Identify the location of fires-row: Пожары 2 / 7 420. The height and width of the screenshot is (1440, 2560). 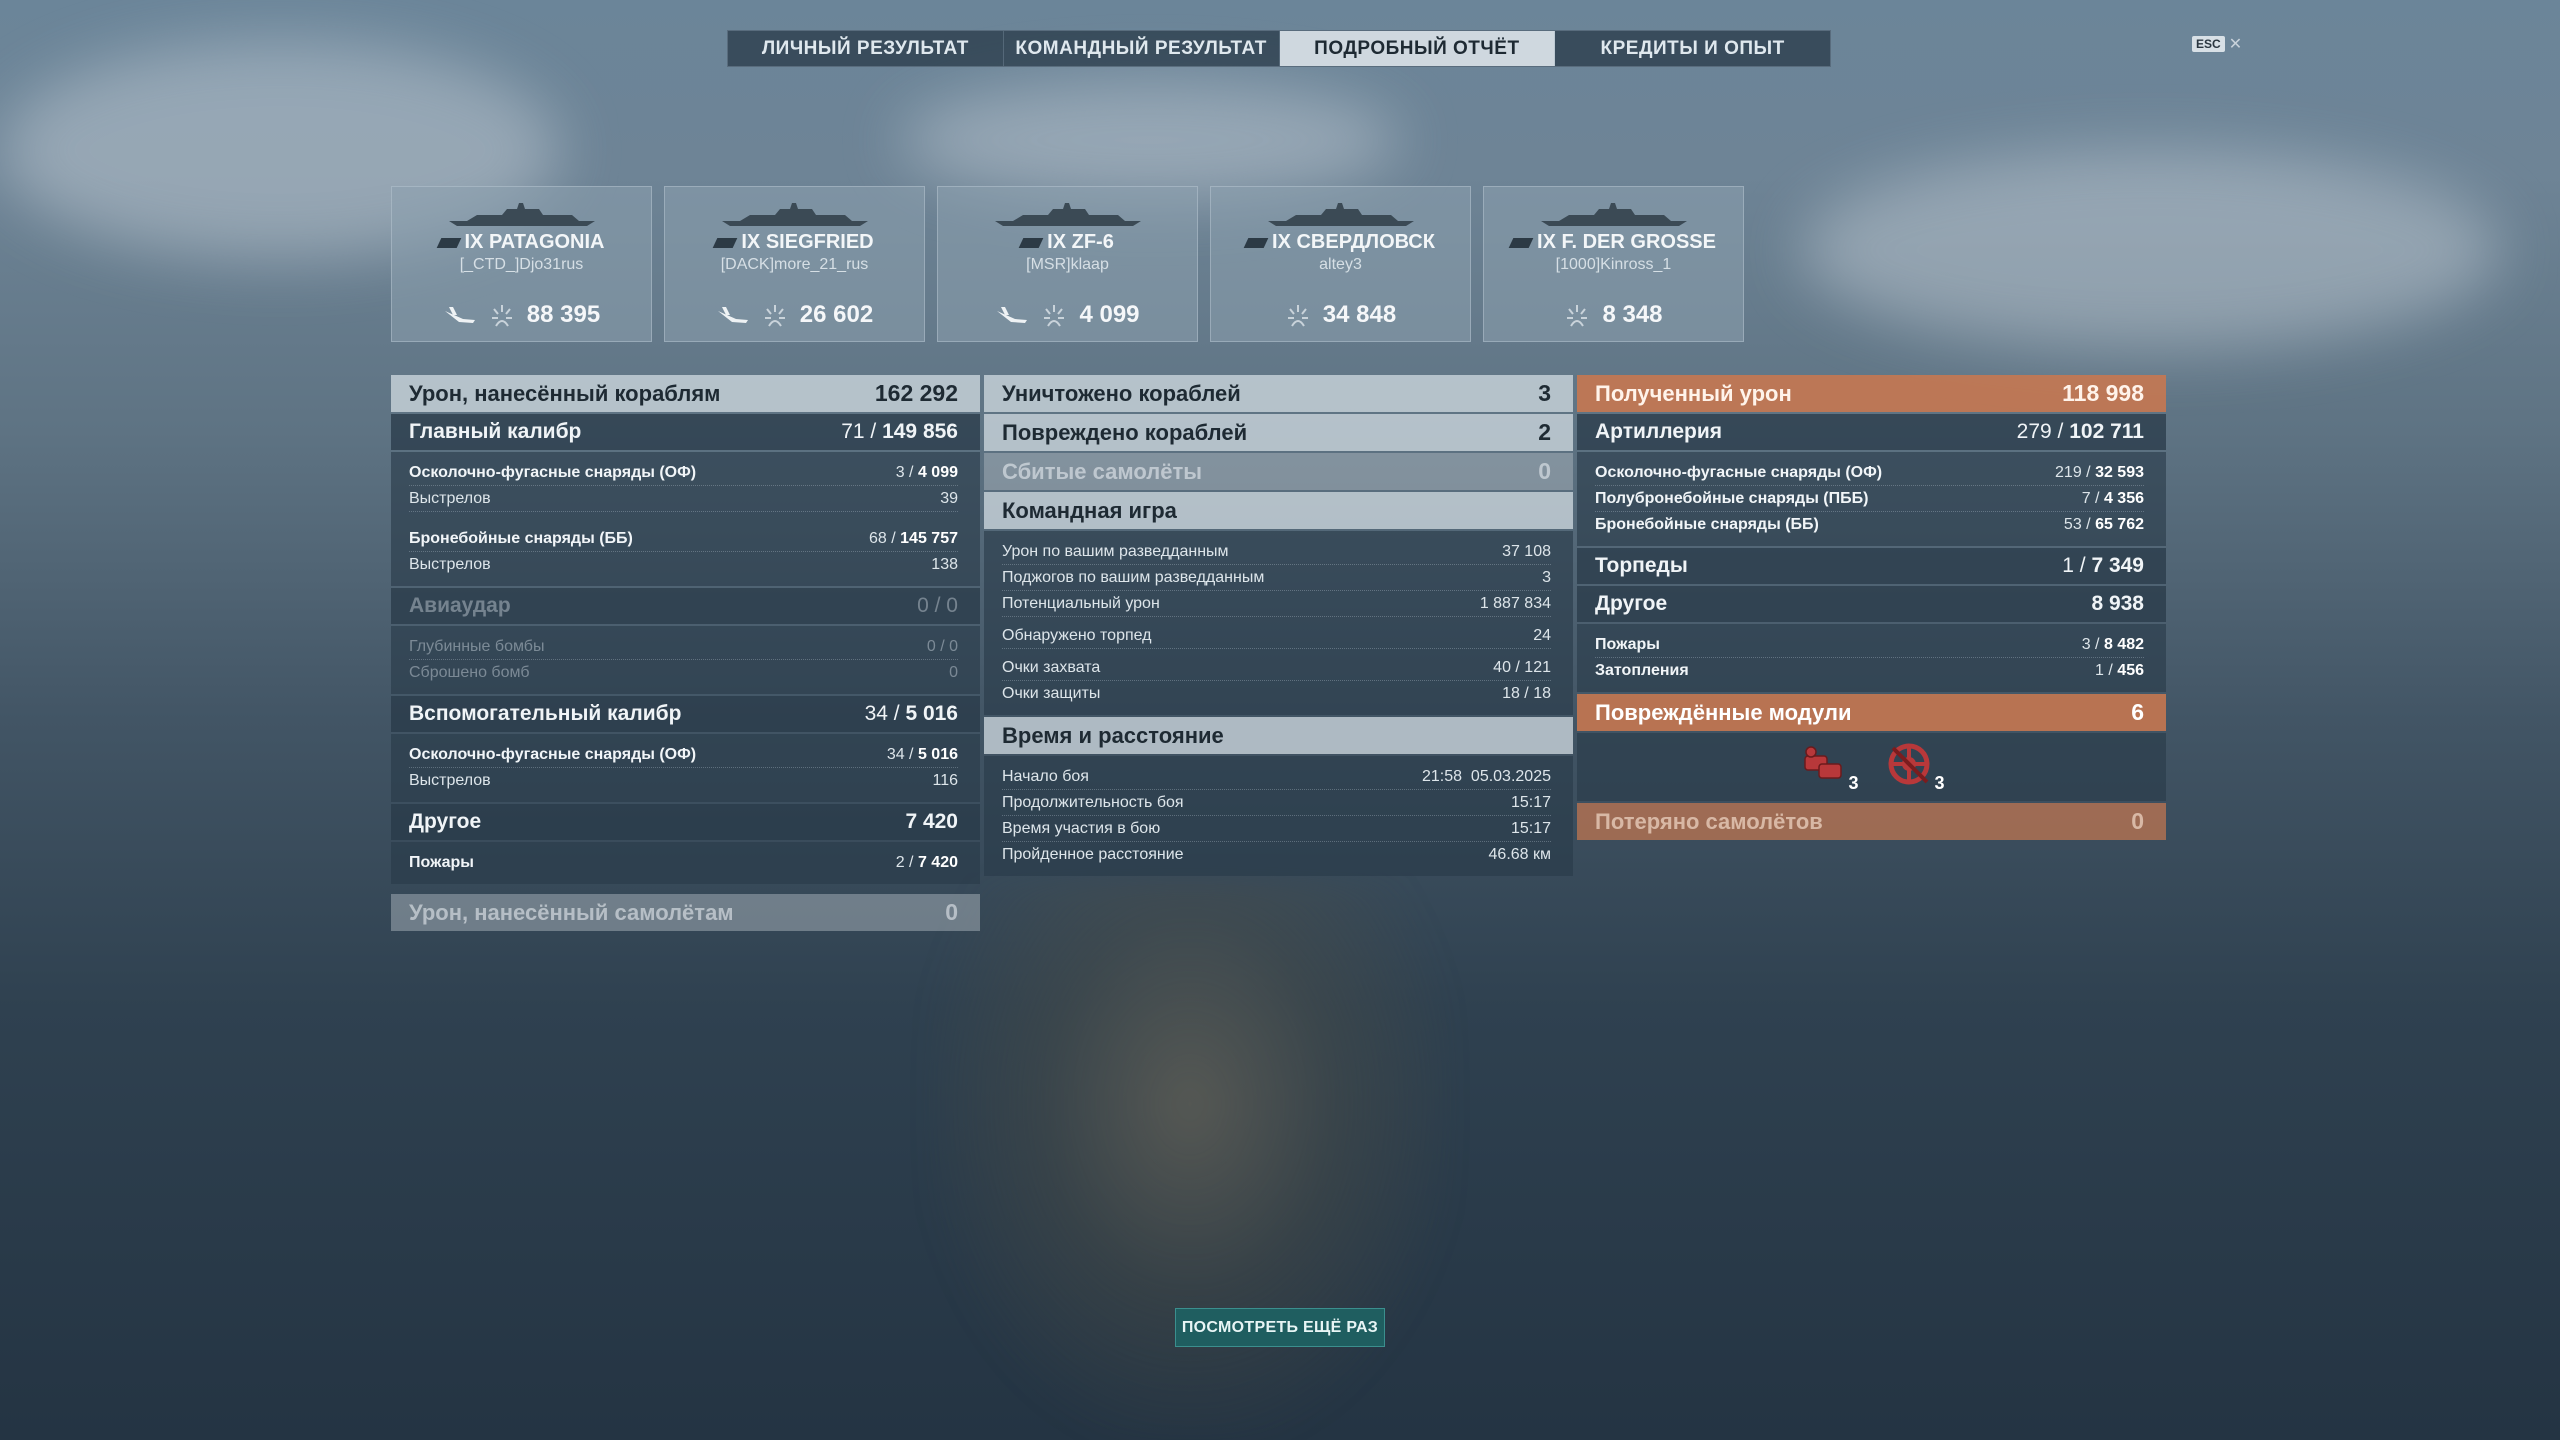
(683, 862).